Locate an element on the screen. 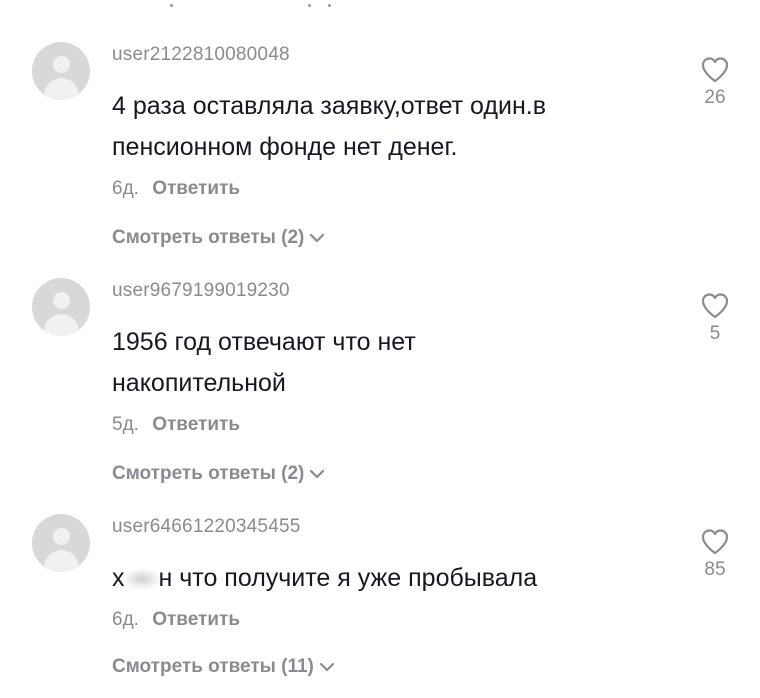 This screenshot has height=698, width=760. comment-username: user2122810080048 is located at coordinates (201, 55).